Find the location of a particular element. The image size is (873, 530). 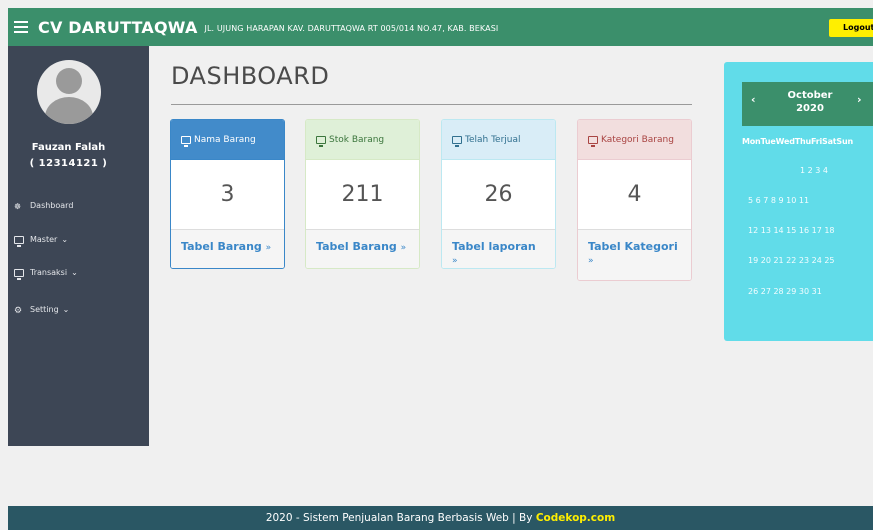

calendar-week-row: 5 6 7 8 9 10 11 is located at coordinates (778, 200).